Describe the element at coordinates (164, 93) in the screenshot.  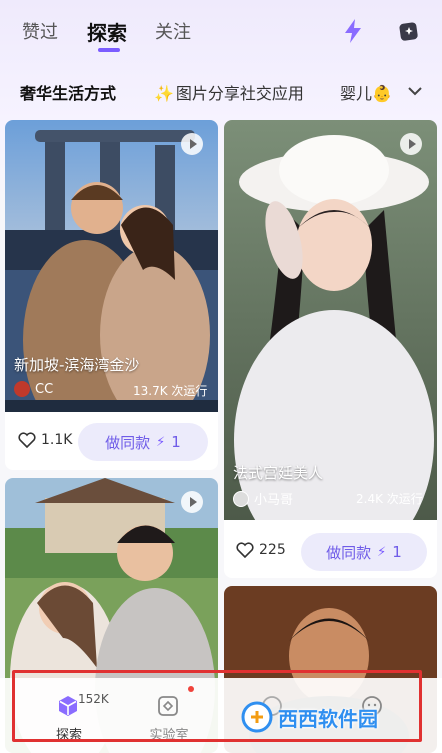
I see `sparkle-icon: ✨` at that location.